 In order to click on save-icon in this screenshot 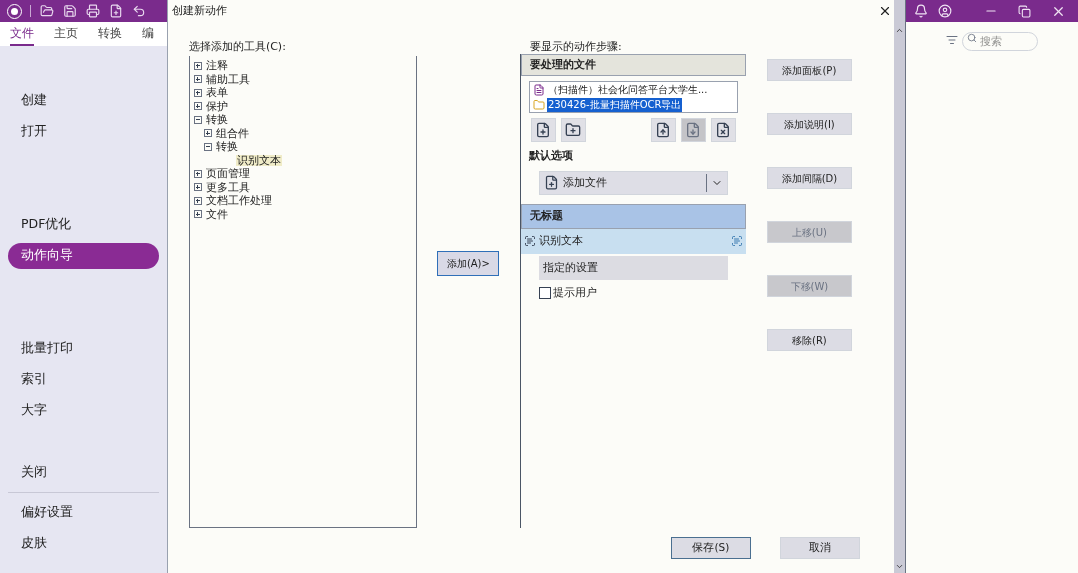, I will do `click(70, 11)`.